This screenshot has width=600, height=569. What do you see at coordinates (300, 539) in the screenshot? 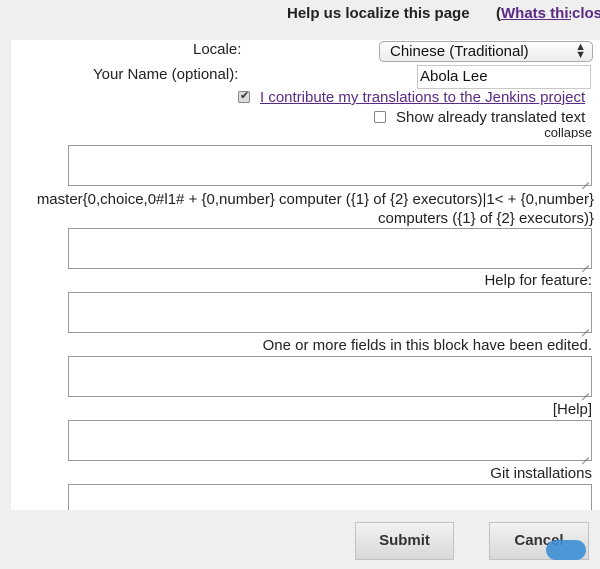
I see `button-bar: Submit Cancel` at bounding box center [300, 539].